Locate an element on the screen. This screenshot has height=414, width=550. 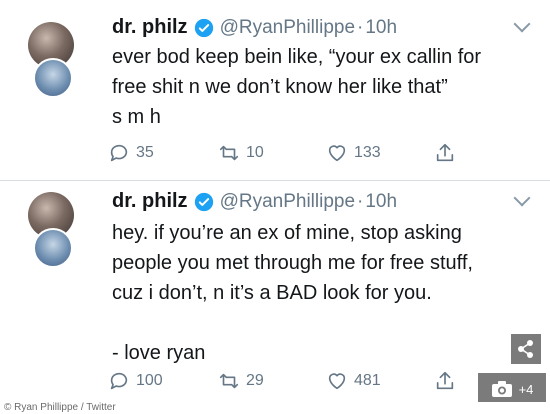
timestamp: 10h is located at coordinates (381, 28).